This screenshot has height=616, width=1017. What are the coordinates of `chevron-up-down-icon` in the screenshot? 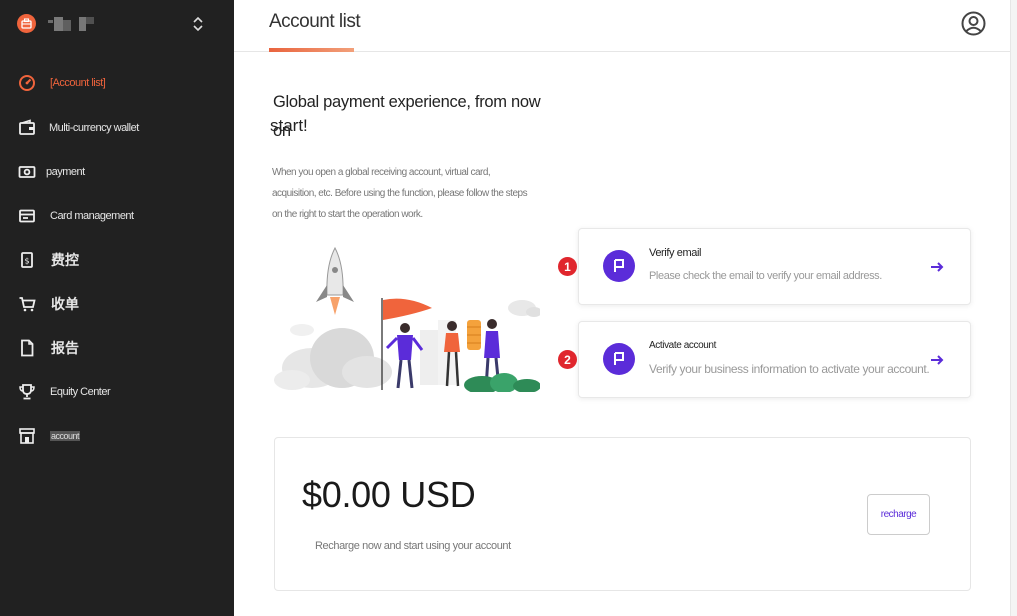 It's located at (198, 24).